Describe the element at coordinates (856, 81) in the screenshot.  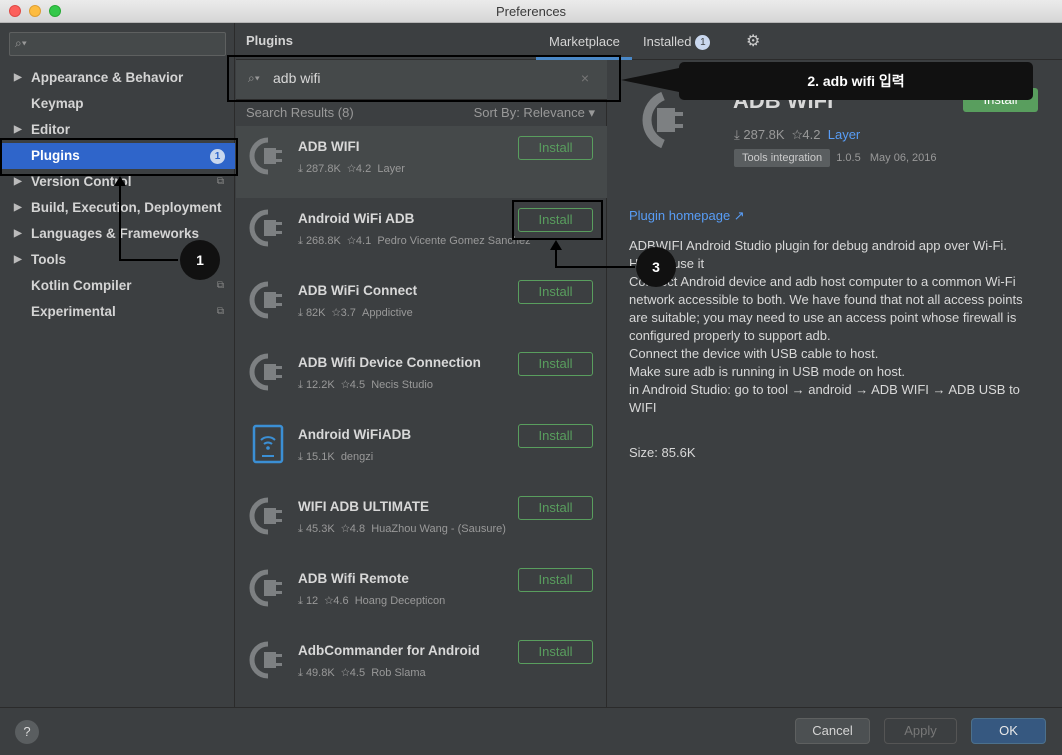
I see `annotation-callout-search: 2. adb wifi 입력` at that location.